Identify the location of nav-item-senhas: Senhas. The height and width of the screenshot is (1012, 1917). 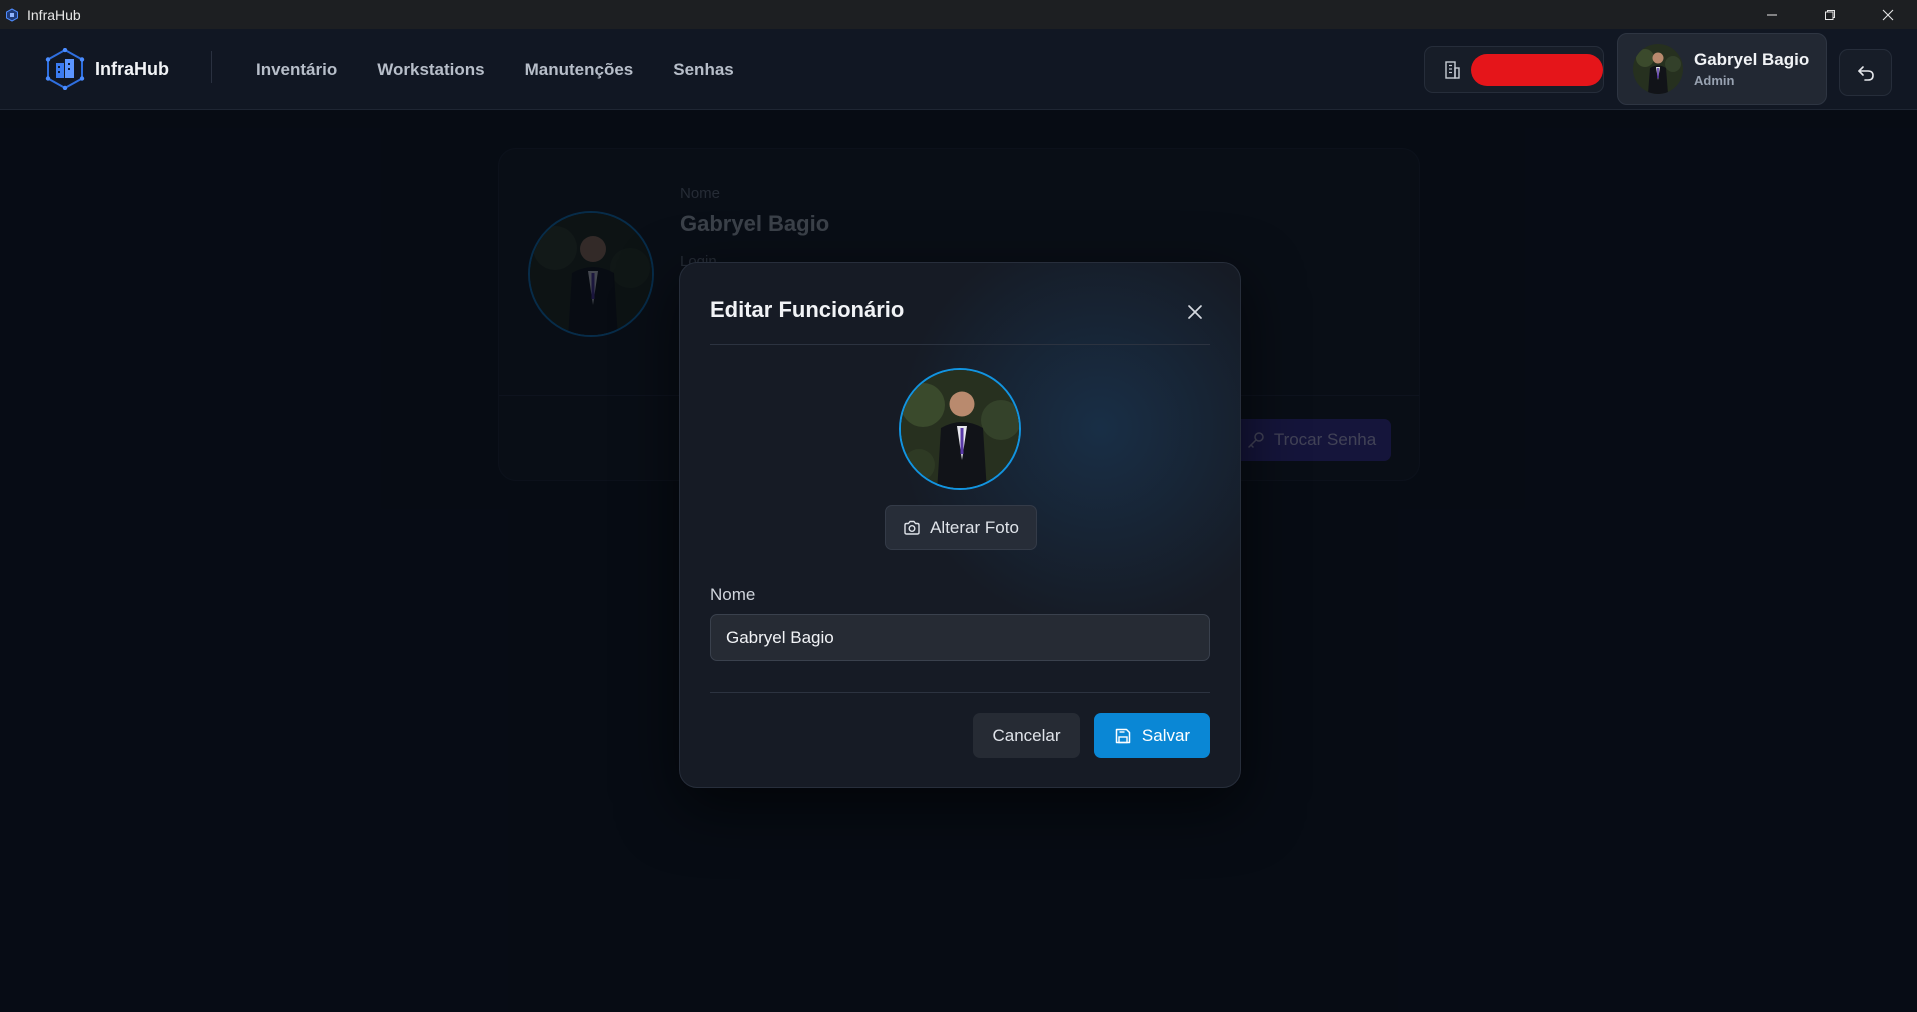
(703, 70).